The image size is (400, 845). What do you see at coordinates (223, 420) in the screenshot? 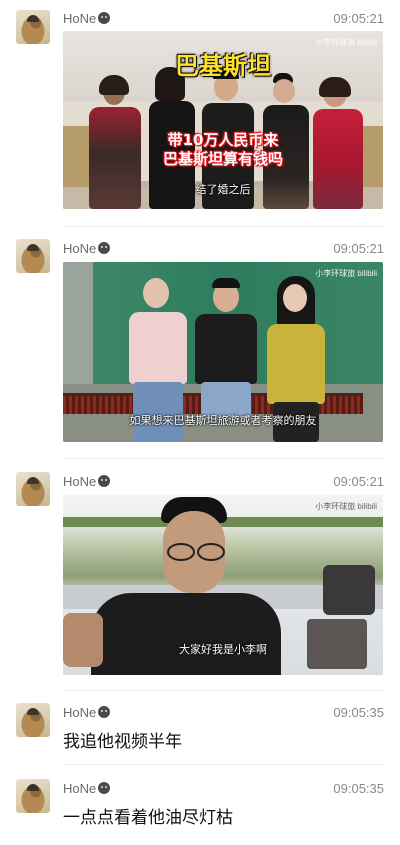
I see `video-subtitle: 如果想来巴基斯坦旅游或者考察的朋友` at bounding box center [223, 420].